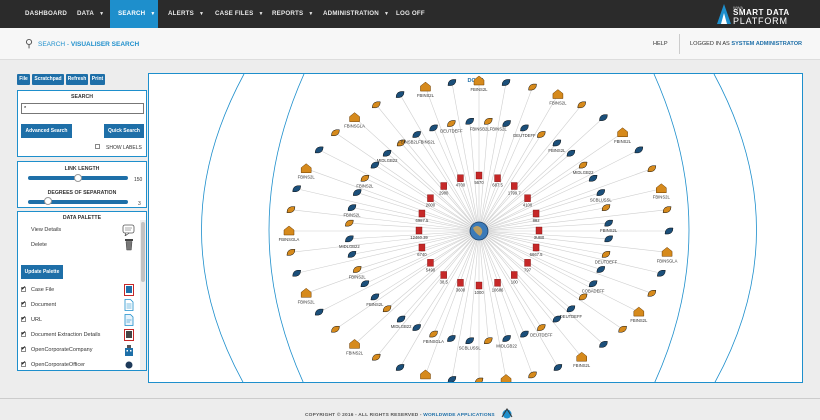 Image resolution: width=820 pixels, height=420 pixels. Describe the element at coordinates (97, 79) in the screenshot. I see `print-button: Print` at that location.